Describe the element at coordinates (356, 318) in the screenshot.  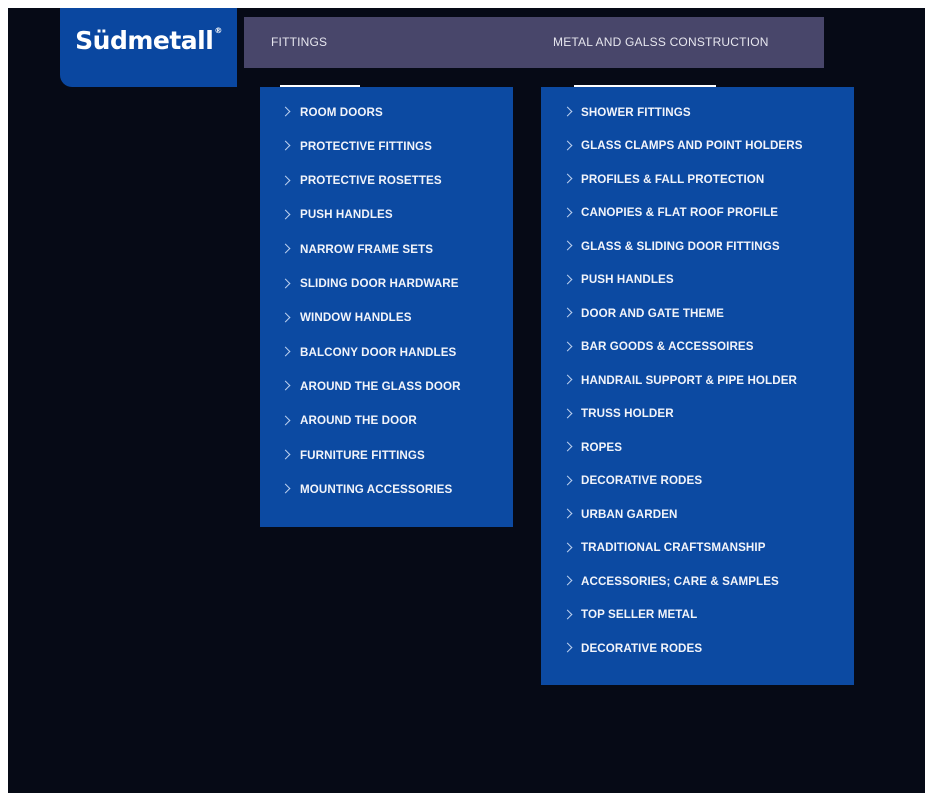
I see `fittings-menu-item-label: WINDOW HANDLES` at that location.